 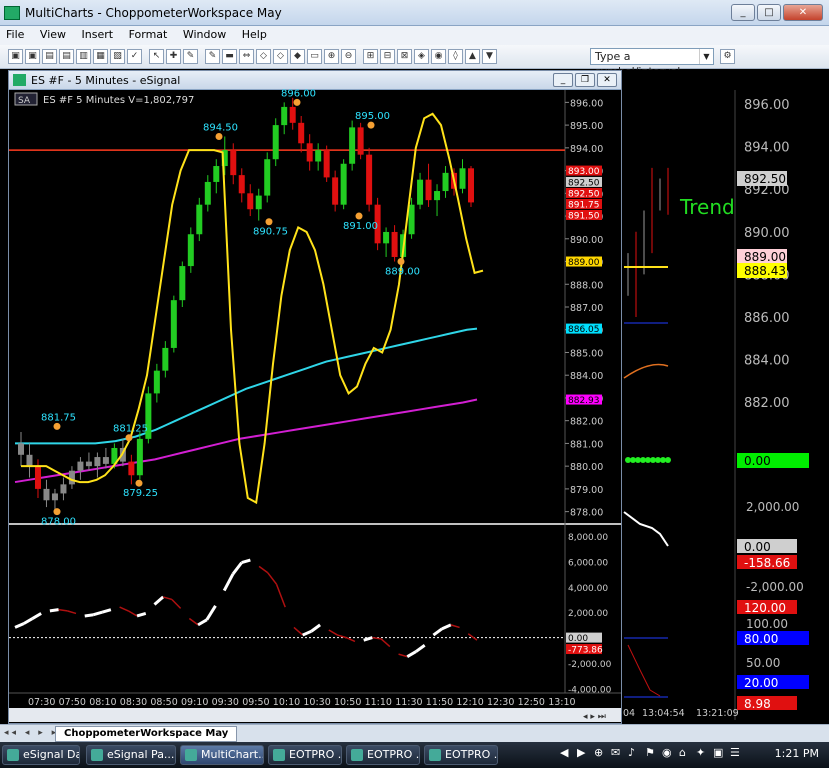 I want to click on time-axis-label: 09:30, so click(x=225, y=702).